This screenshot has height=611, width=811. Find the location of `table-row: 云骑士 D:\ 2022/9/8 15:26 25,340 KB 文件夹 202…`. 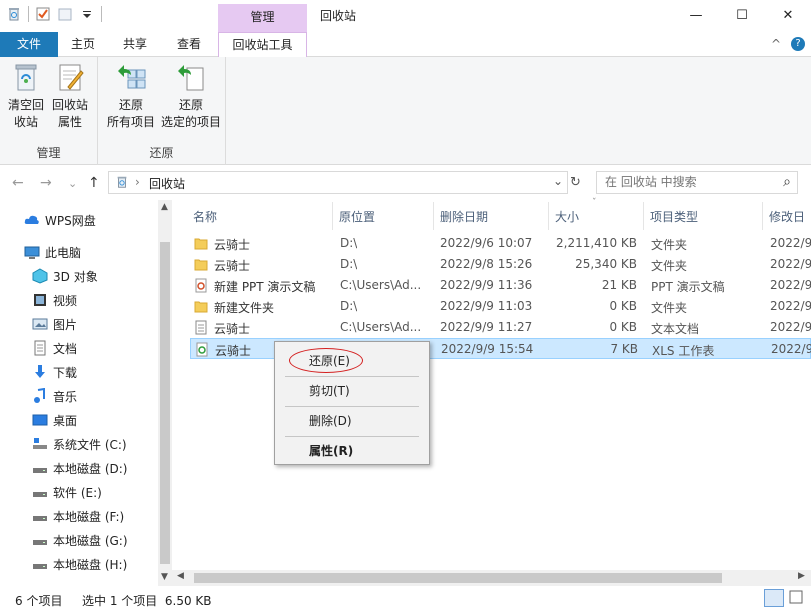

table-row: 云骑士 D:\ 2022/9/8 15:26 25,340 KB 文件夹 202… is located at coordinates (500, 264).